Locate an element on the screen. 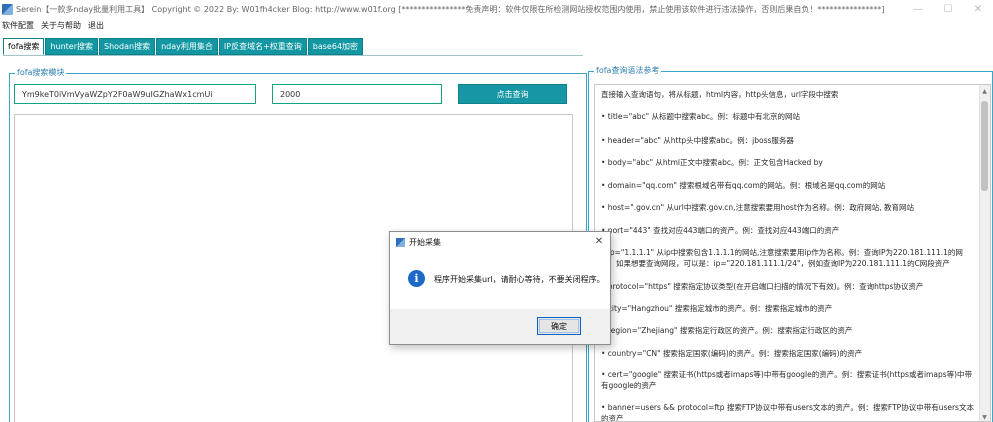 The height and width of the screenshot is (422, 993). menu-software-config: 软件配置 is located at coordinates (19, 25).